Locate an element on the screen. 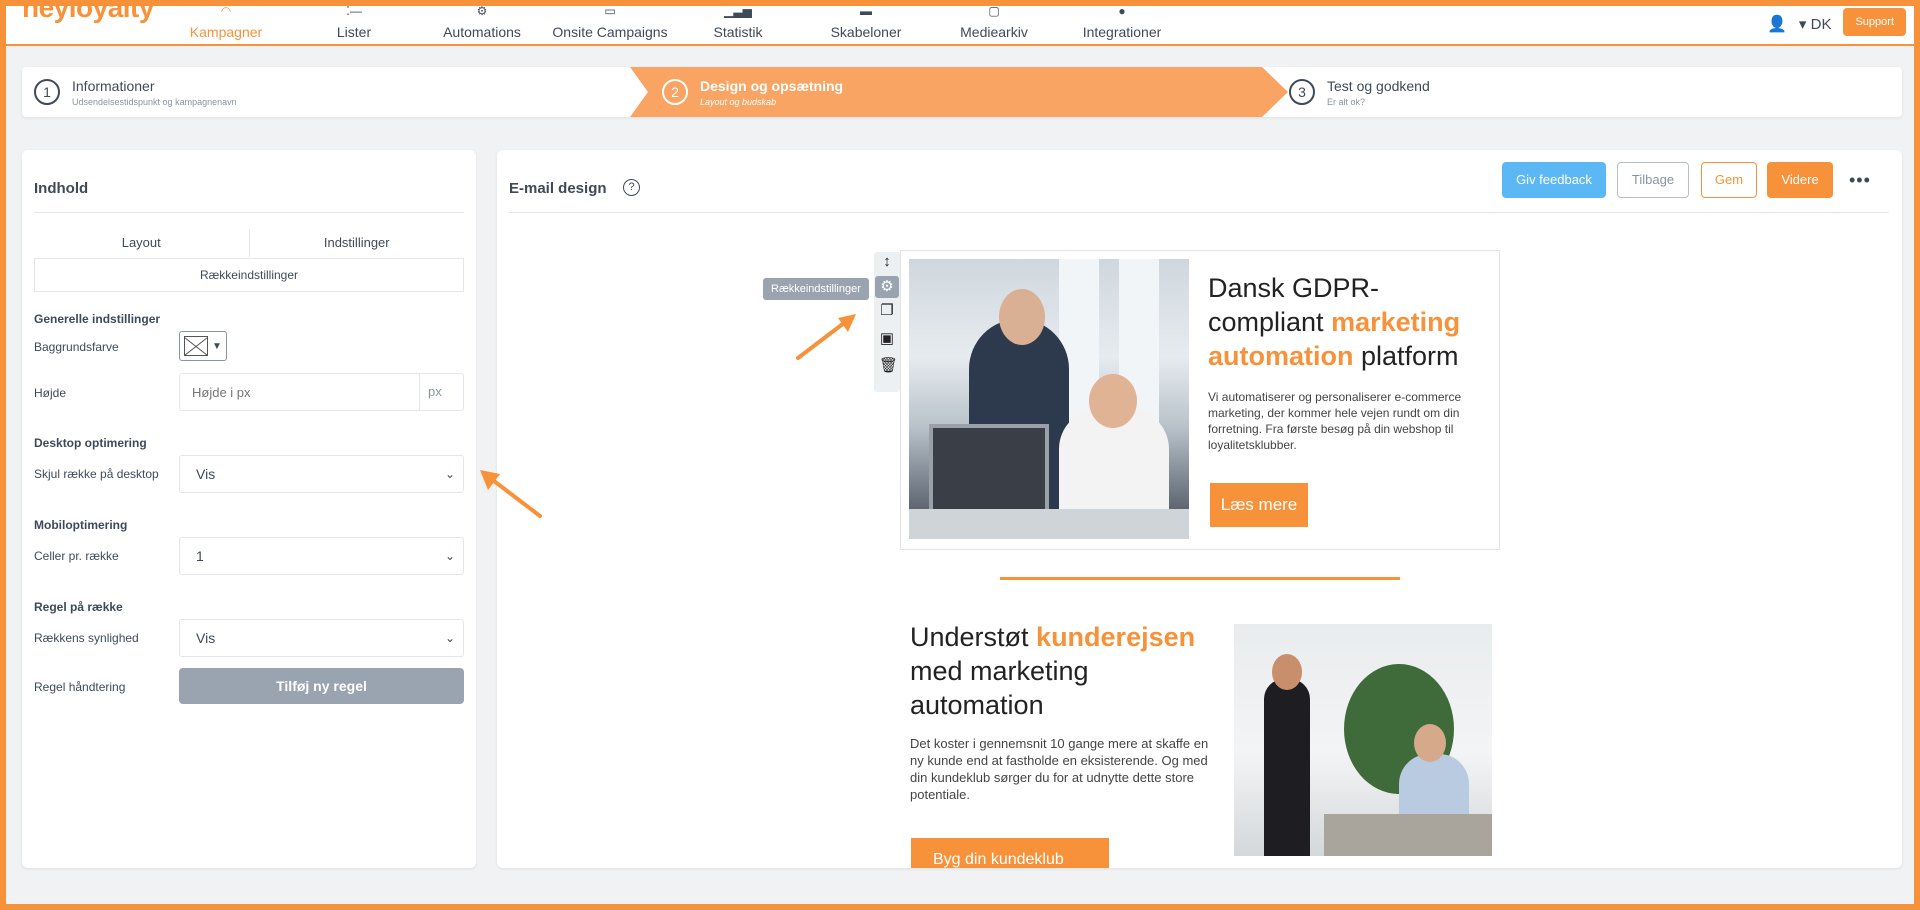 The height and width of the screenshot is (910, 1920). step-subtitle: Udsendelsestidspunkt og kampagnenavn is located at coordinates (154, 101).